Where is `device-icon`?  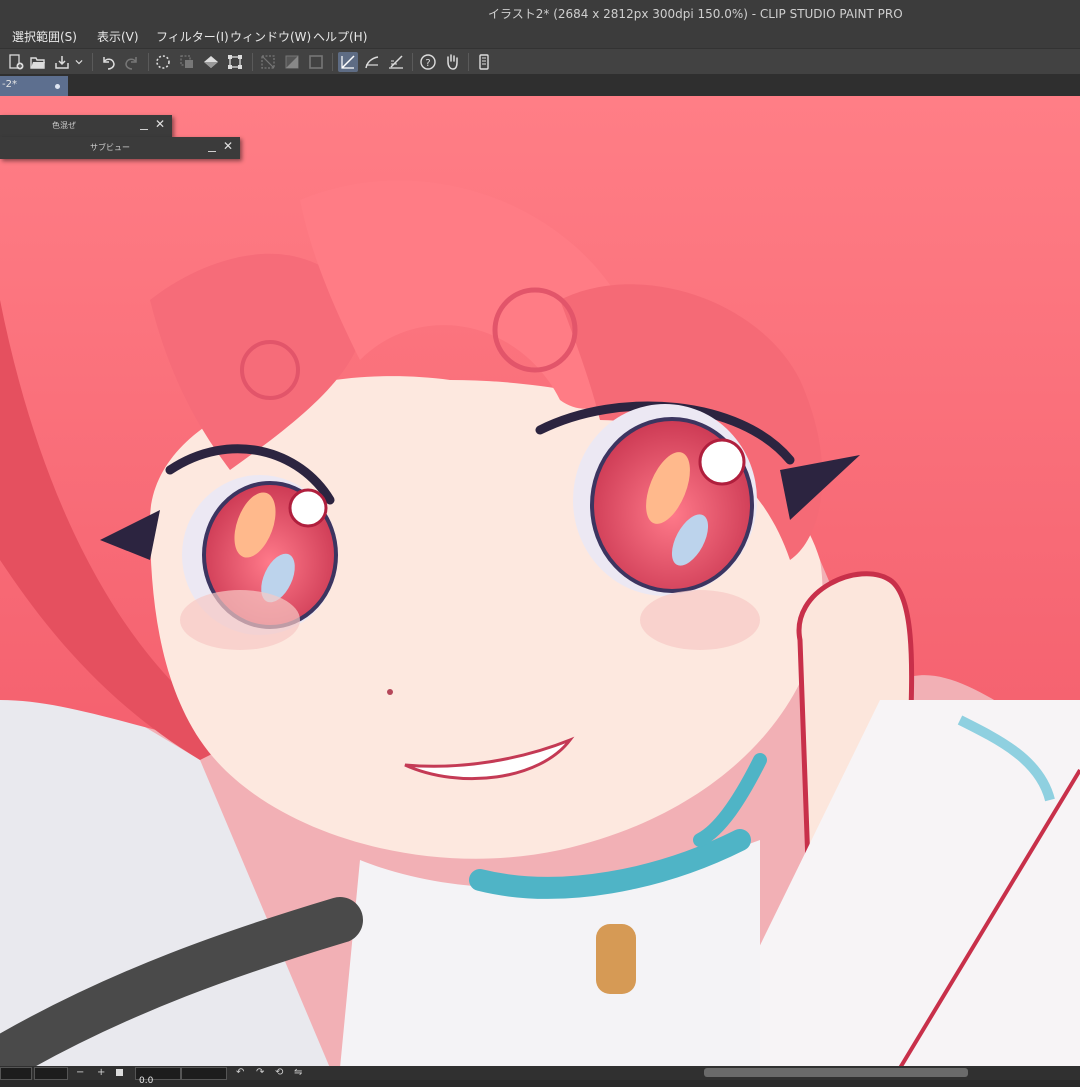
device-icon is located at coordinates (484, 62).